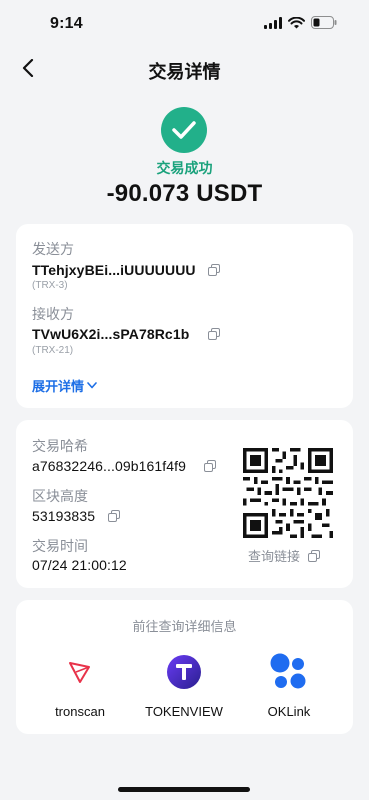  Describe the element at coordinates (274, 556) in the screenshot. I see `query-link-label: 查询链接` at that location.